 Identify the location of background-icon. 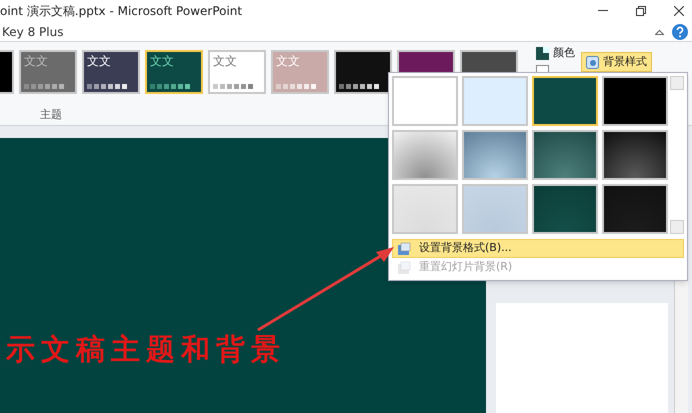
(592, 62).